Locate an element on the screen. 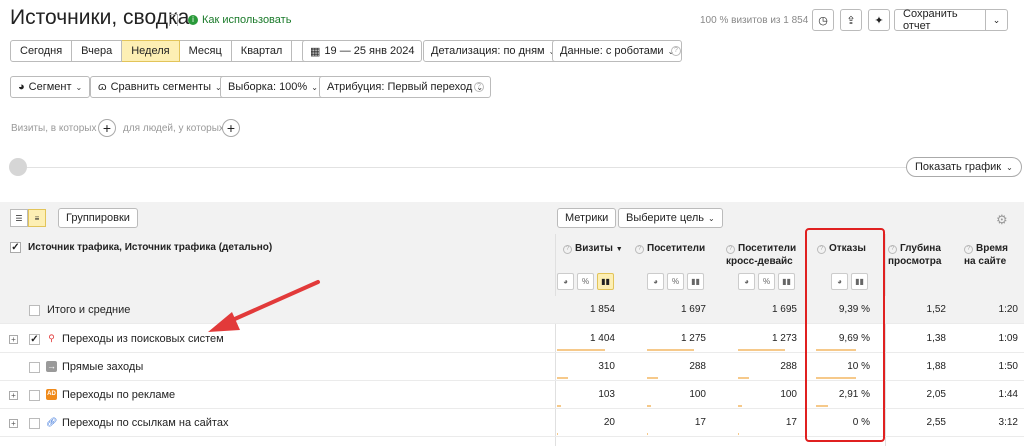  annotation-arrow is located at coordinates (264, 306).